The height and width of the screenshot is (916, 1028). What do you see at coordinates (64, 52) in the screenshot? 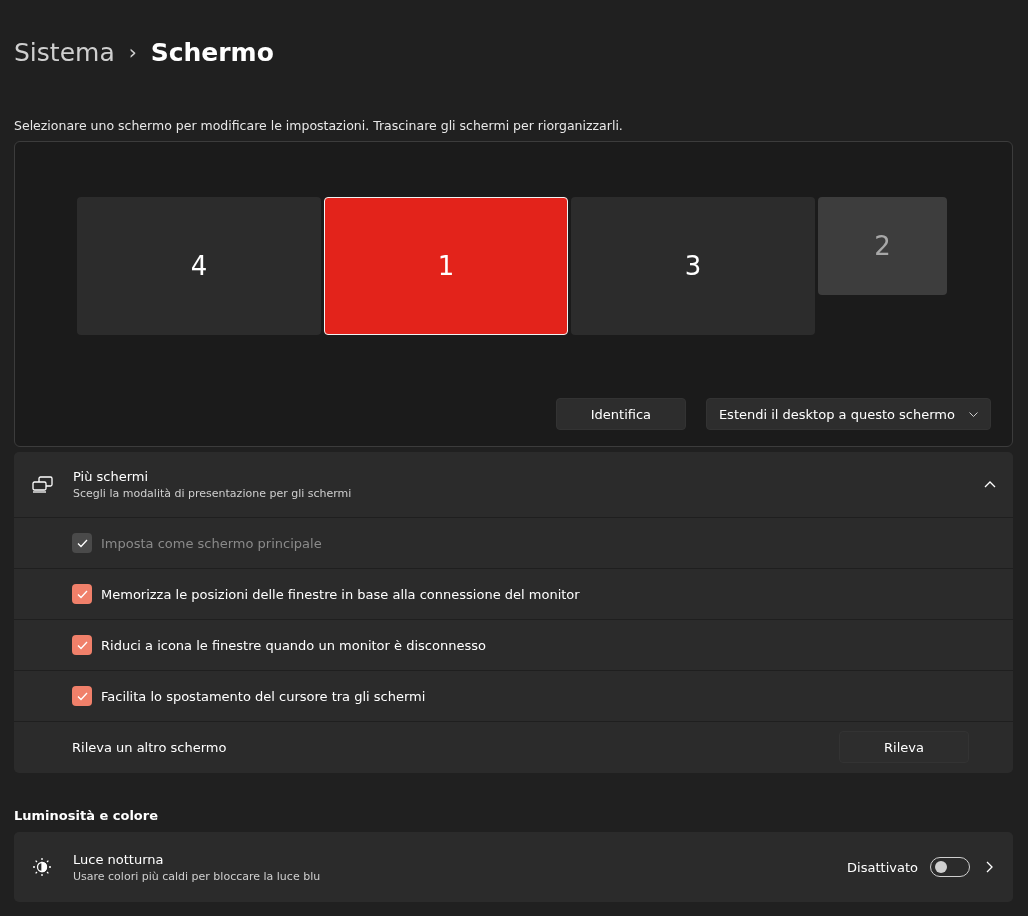
I see `breadcrumb-link: Sistema` at bounding box center [64, 52].